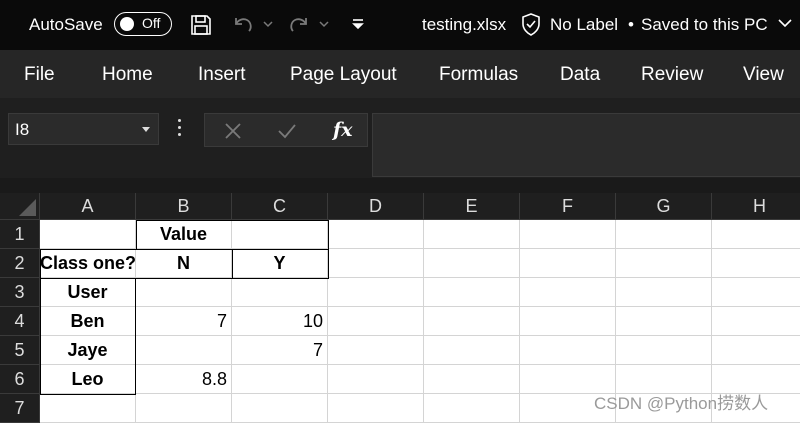  Describe the element at coordinates (88, 408) in the screenshot. I see `cell-a7` at that location.